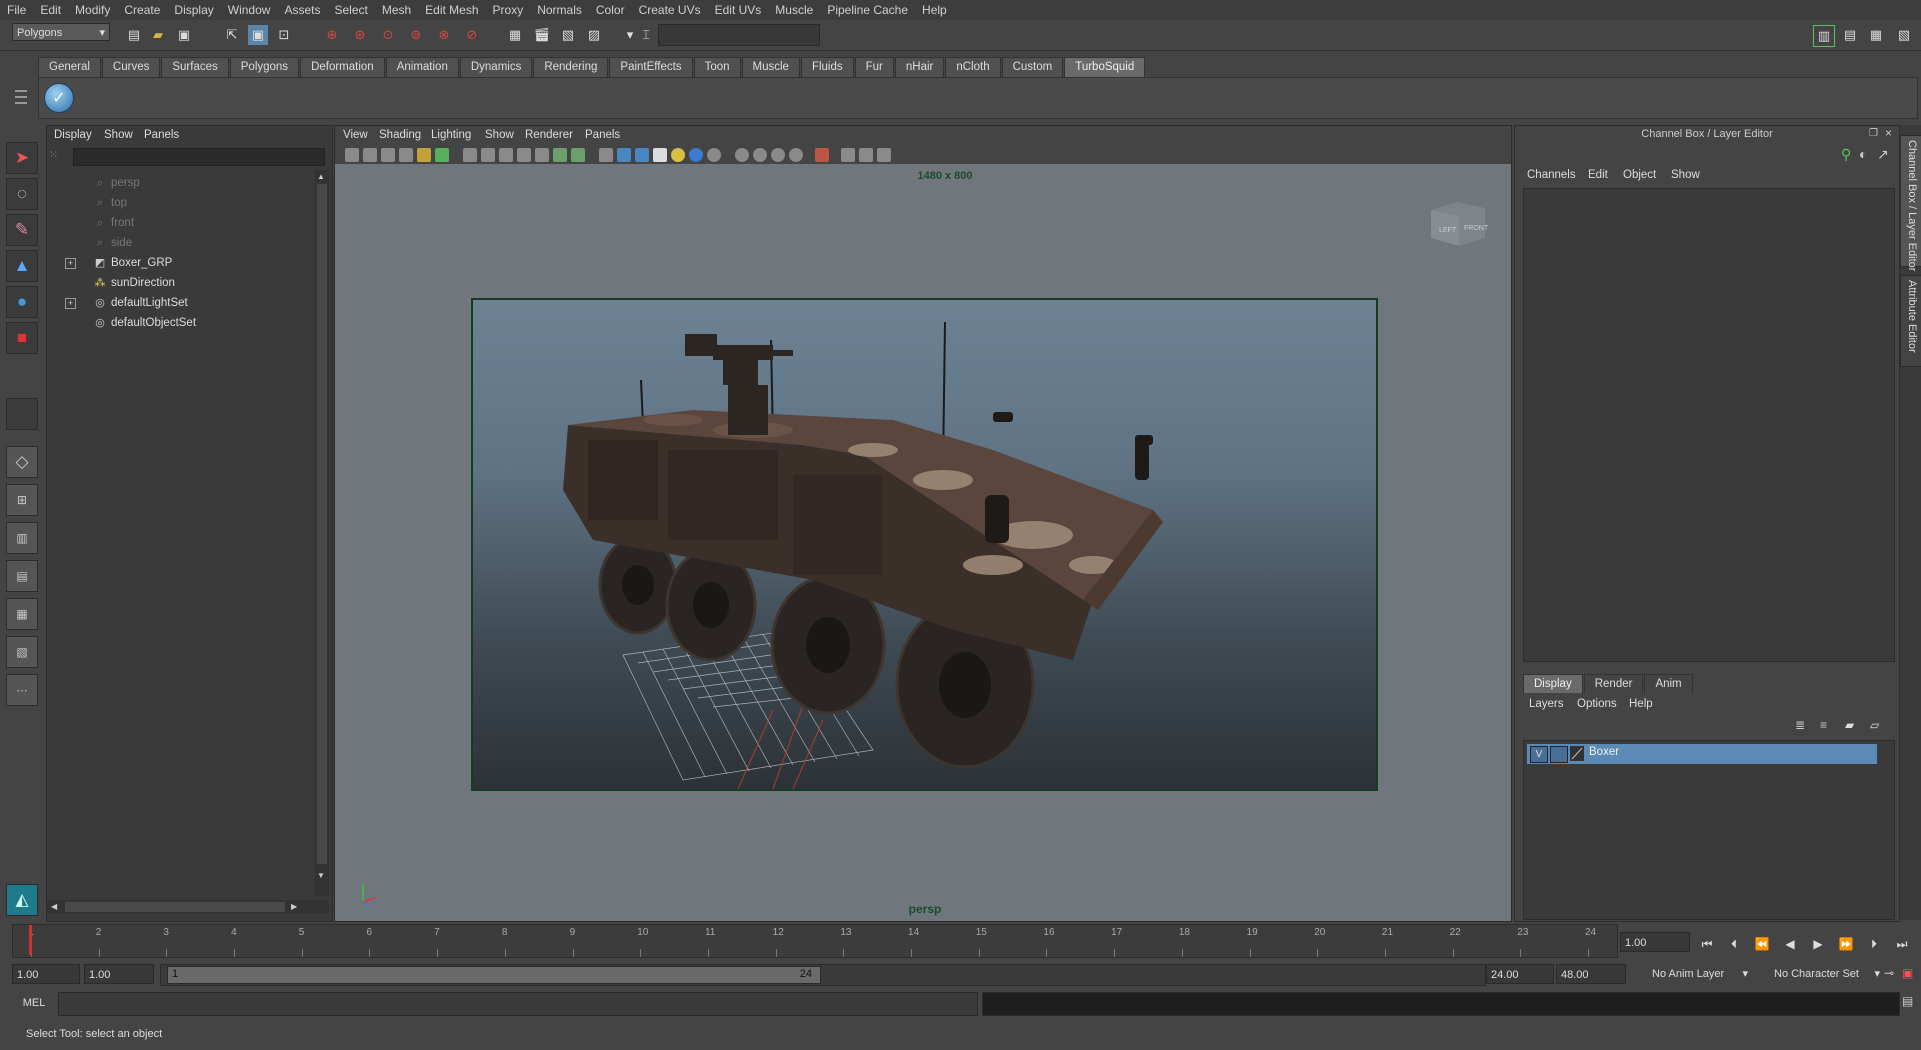 This screenshot has width=1921, height=1050. I want to click on viewport-menu-show: Show, so click(499, 135).